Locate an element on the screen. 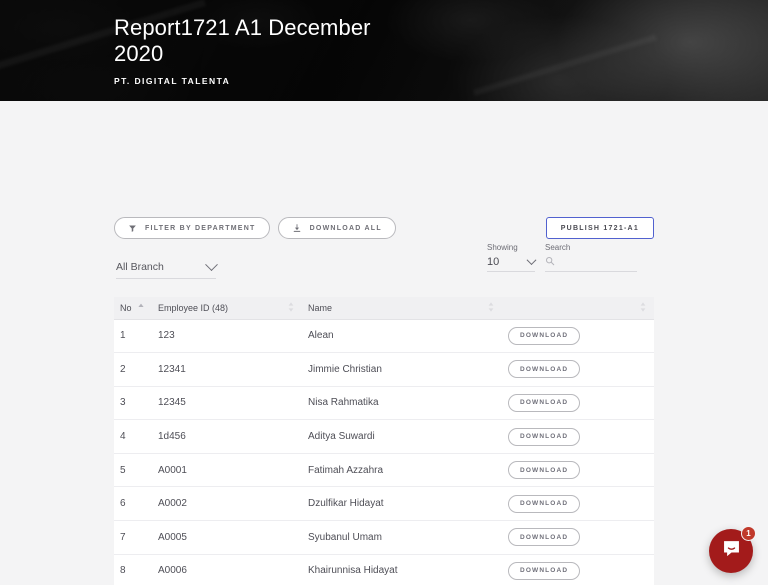  branch-select-value: All Branch is located at coordinates (140, 267).